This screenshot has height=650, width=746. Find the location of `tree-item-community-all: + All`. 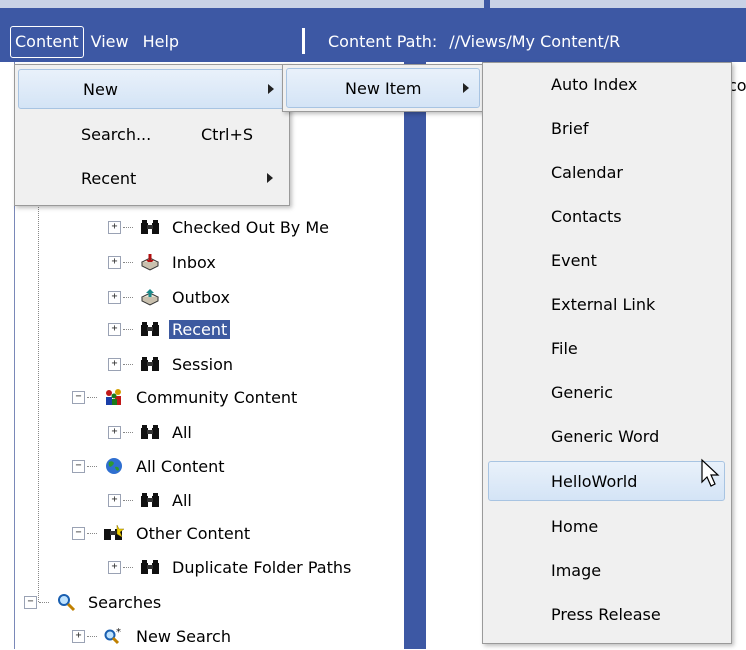

tree-item-community-all: + All is located at coordinates (151, 432).